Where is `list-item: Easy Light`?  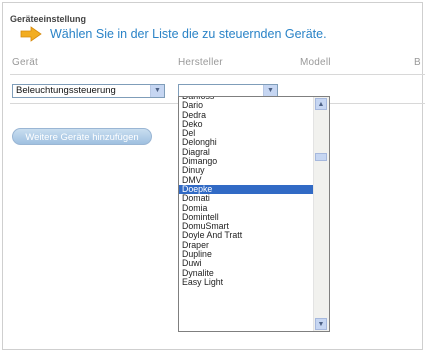 list-item: Easy Light is located at coordinates (247, 282).